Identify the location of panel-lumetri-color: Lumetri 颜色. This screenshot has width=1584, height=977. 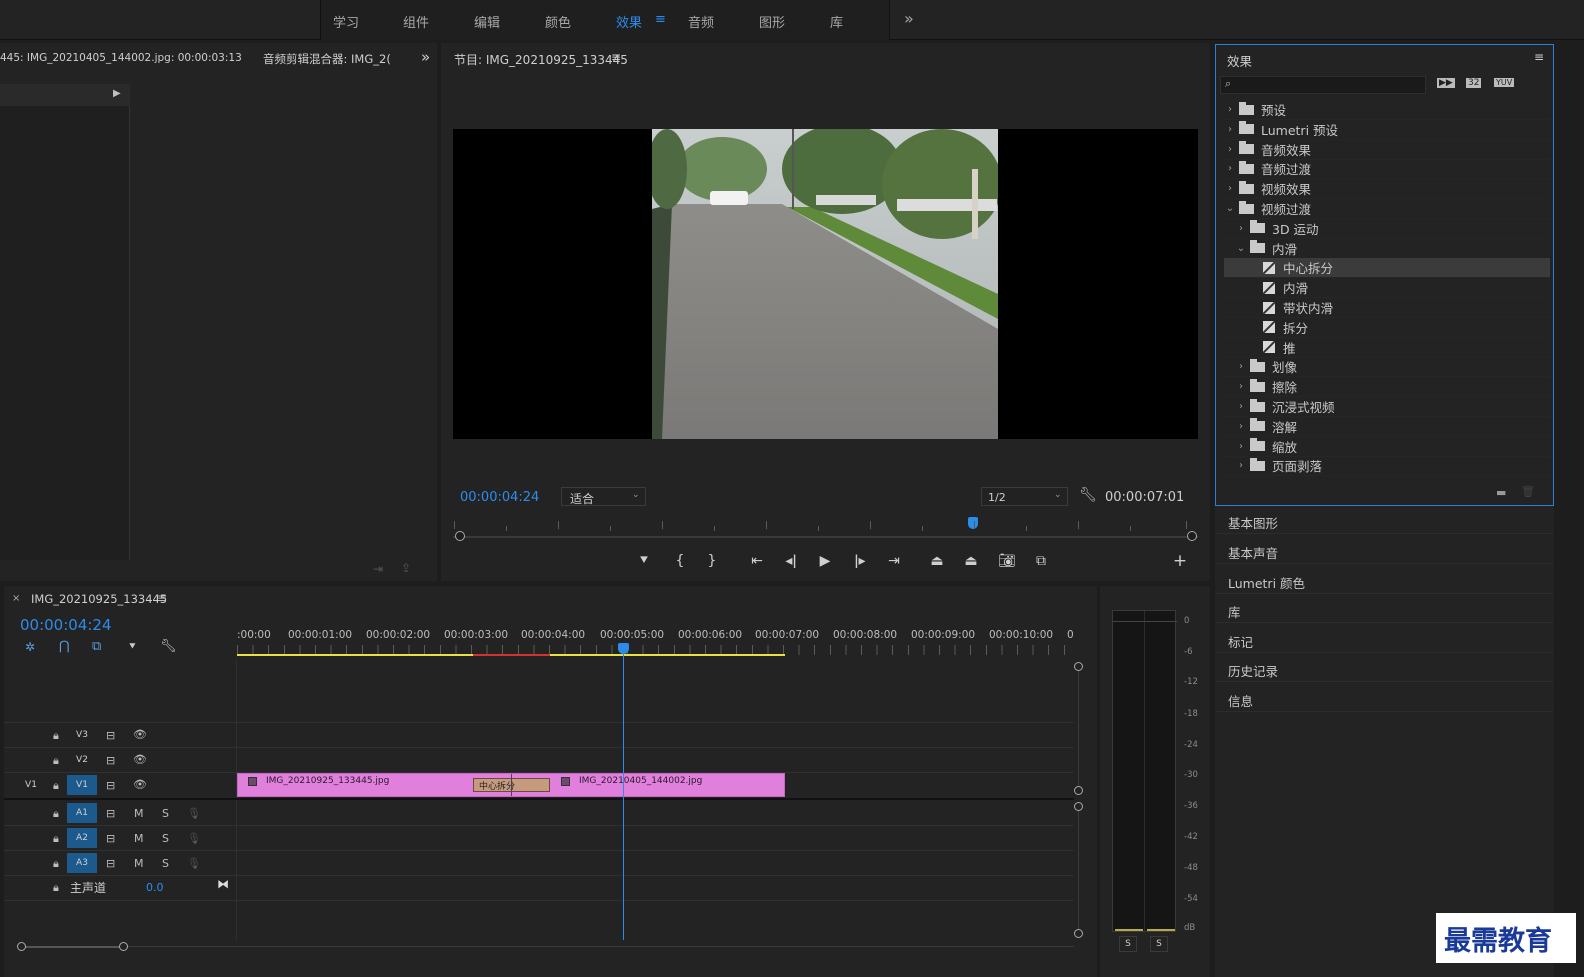
(1384, 579).